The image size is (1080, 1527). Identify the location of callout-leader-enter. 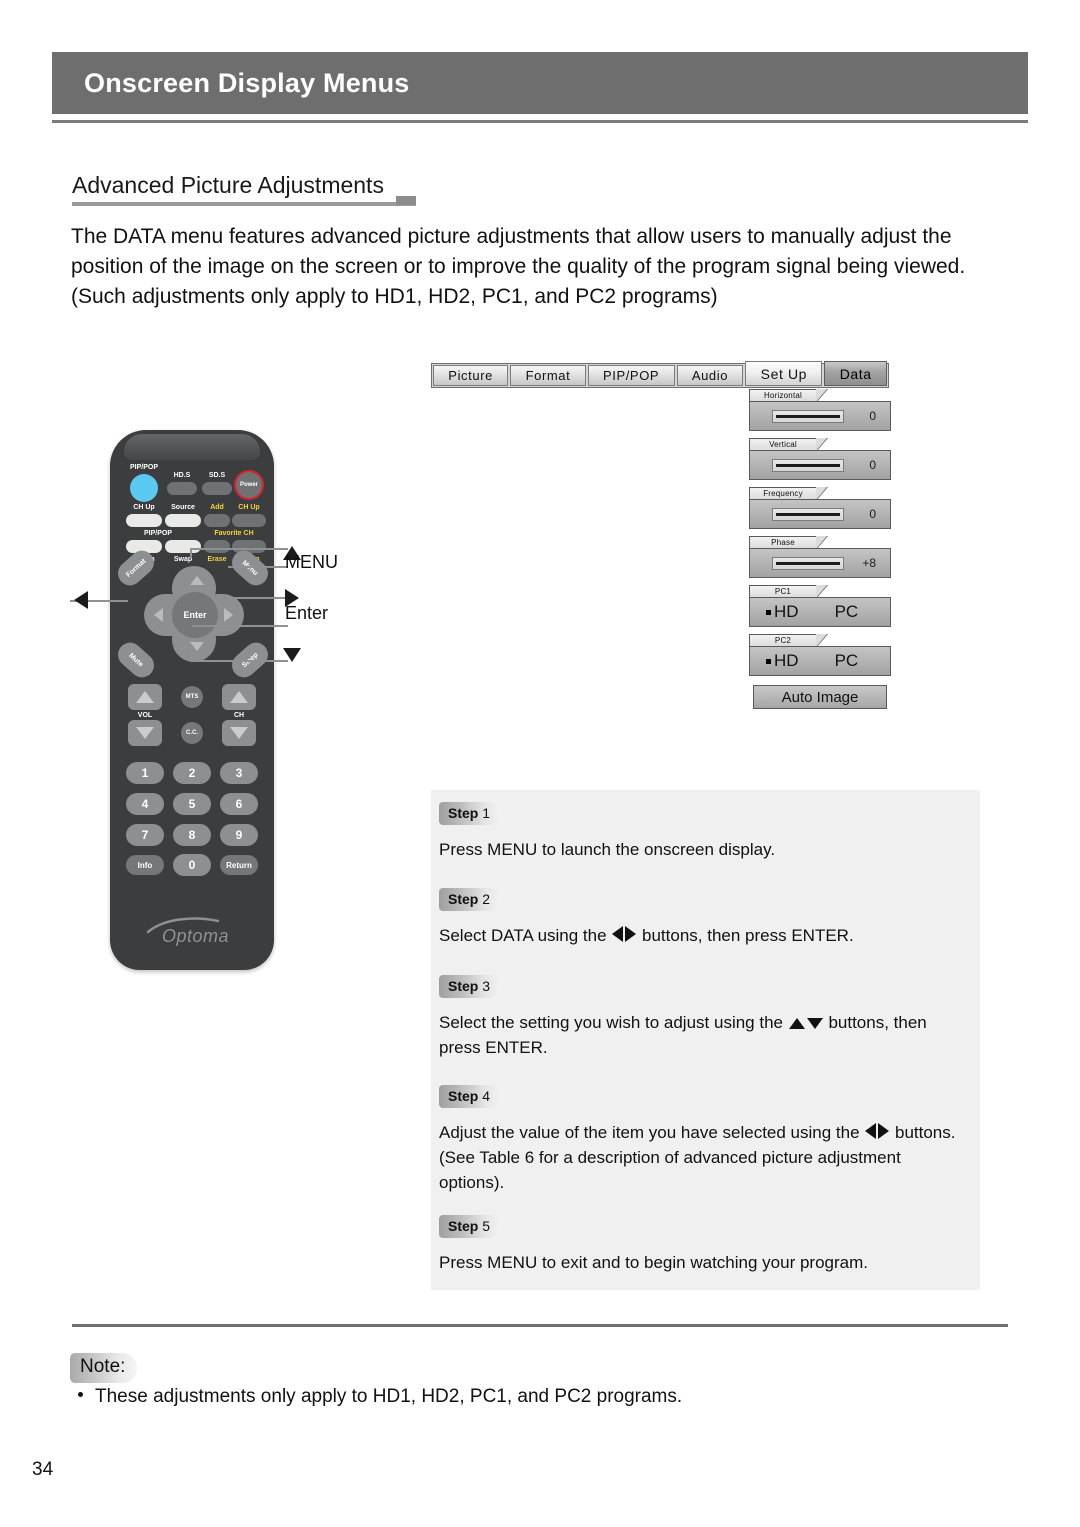
(240, 626).